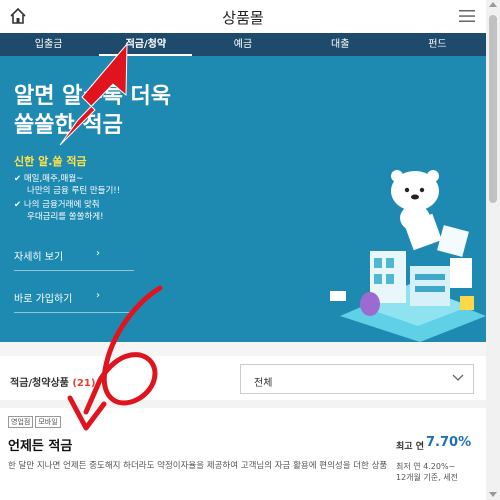 The image size is (500, 500). What do you see at coordinates (50, 161) in the screenshot?
I see `banner-product-name: 신한 알.쏠 적금` at bounding box center [50, 161].